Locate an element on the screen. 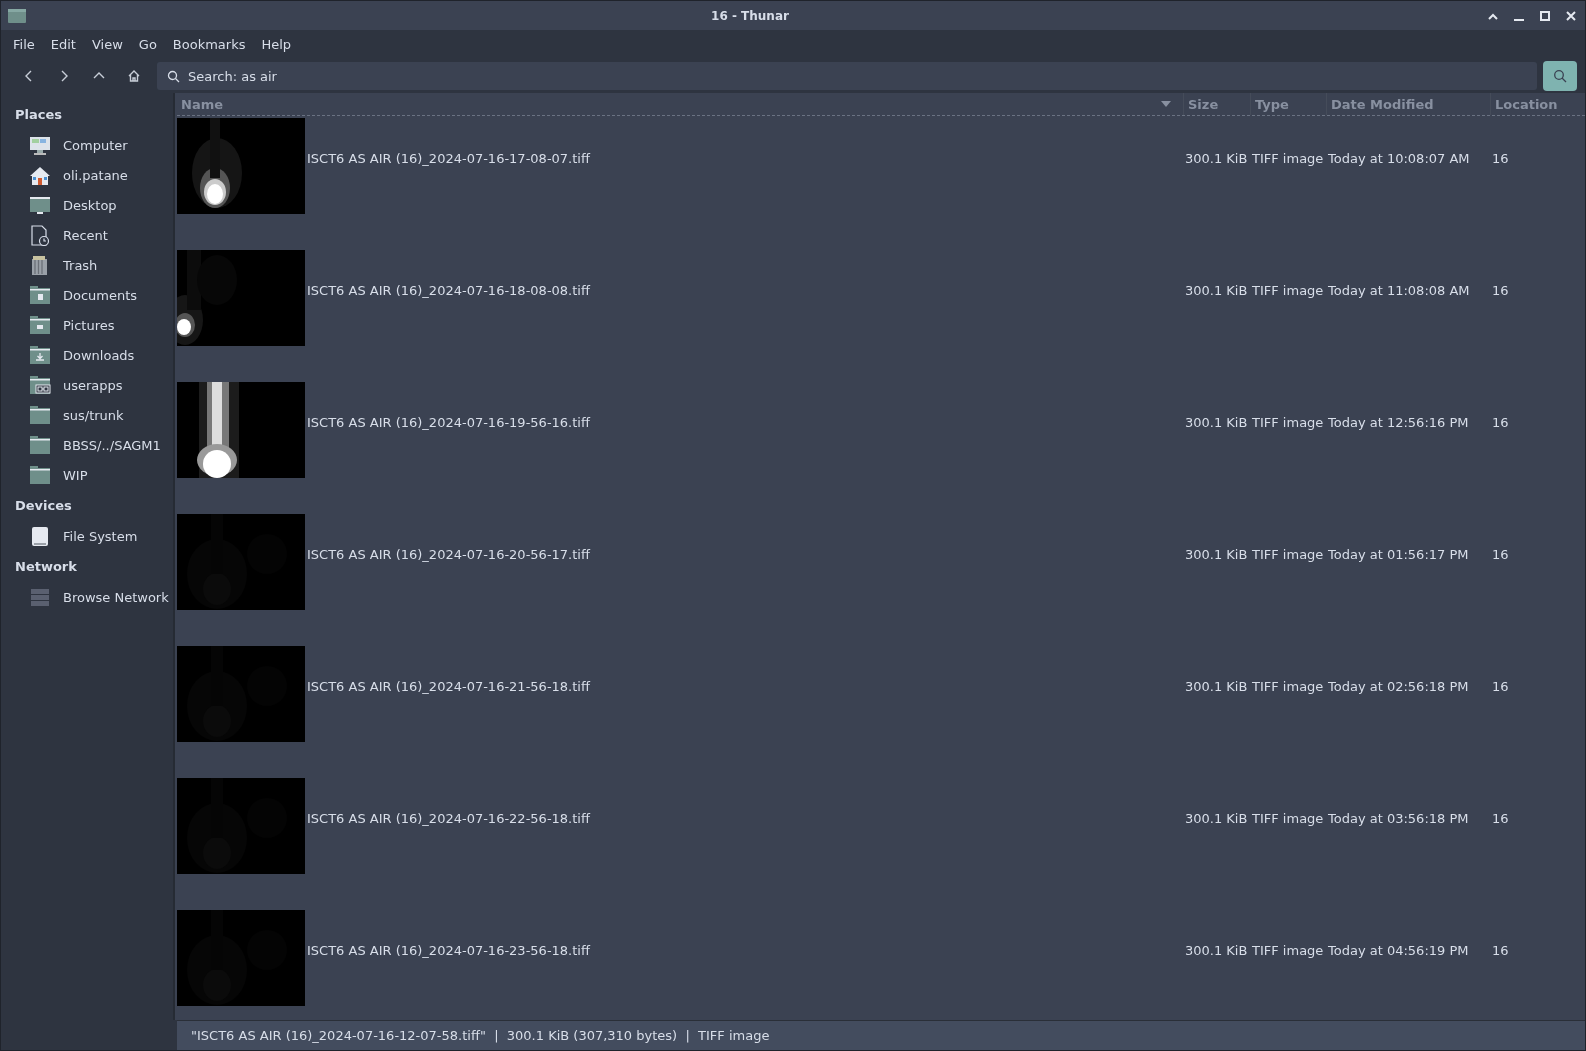 The image size is (1586, 1051). table-cell-text: Today at 01:56:17 PM is located at coordinates (1398, 554).